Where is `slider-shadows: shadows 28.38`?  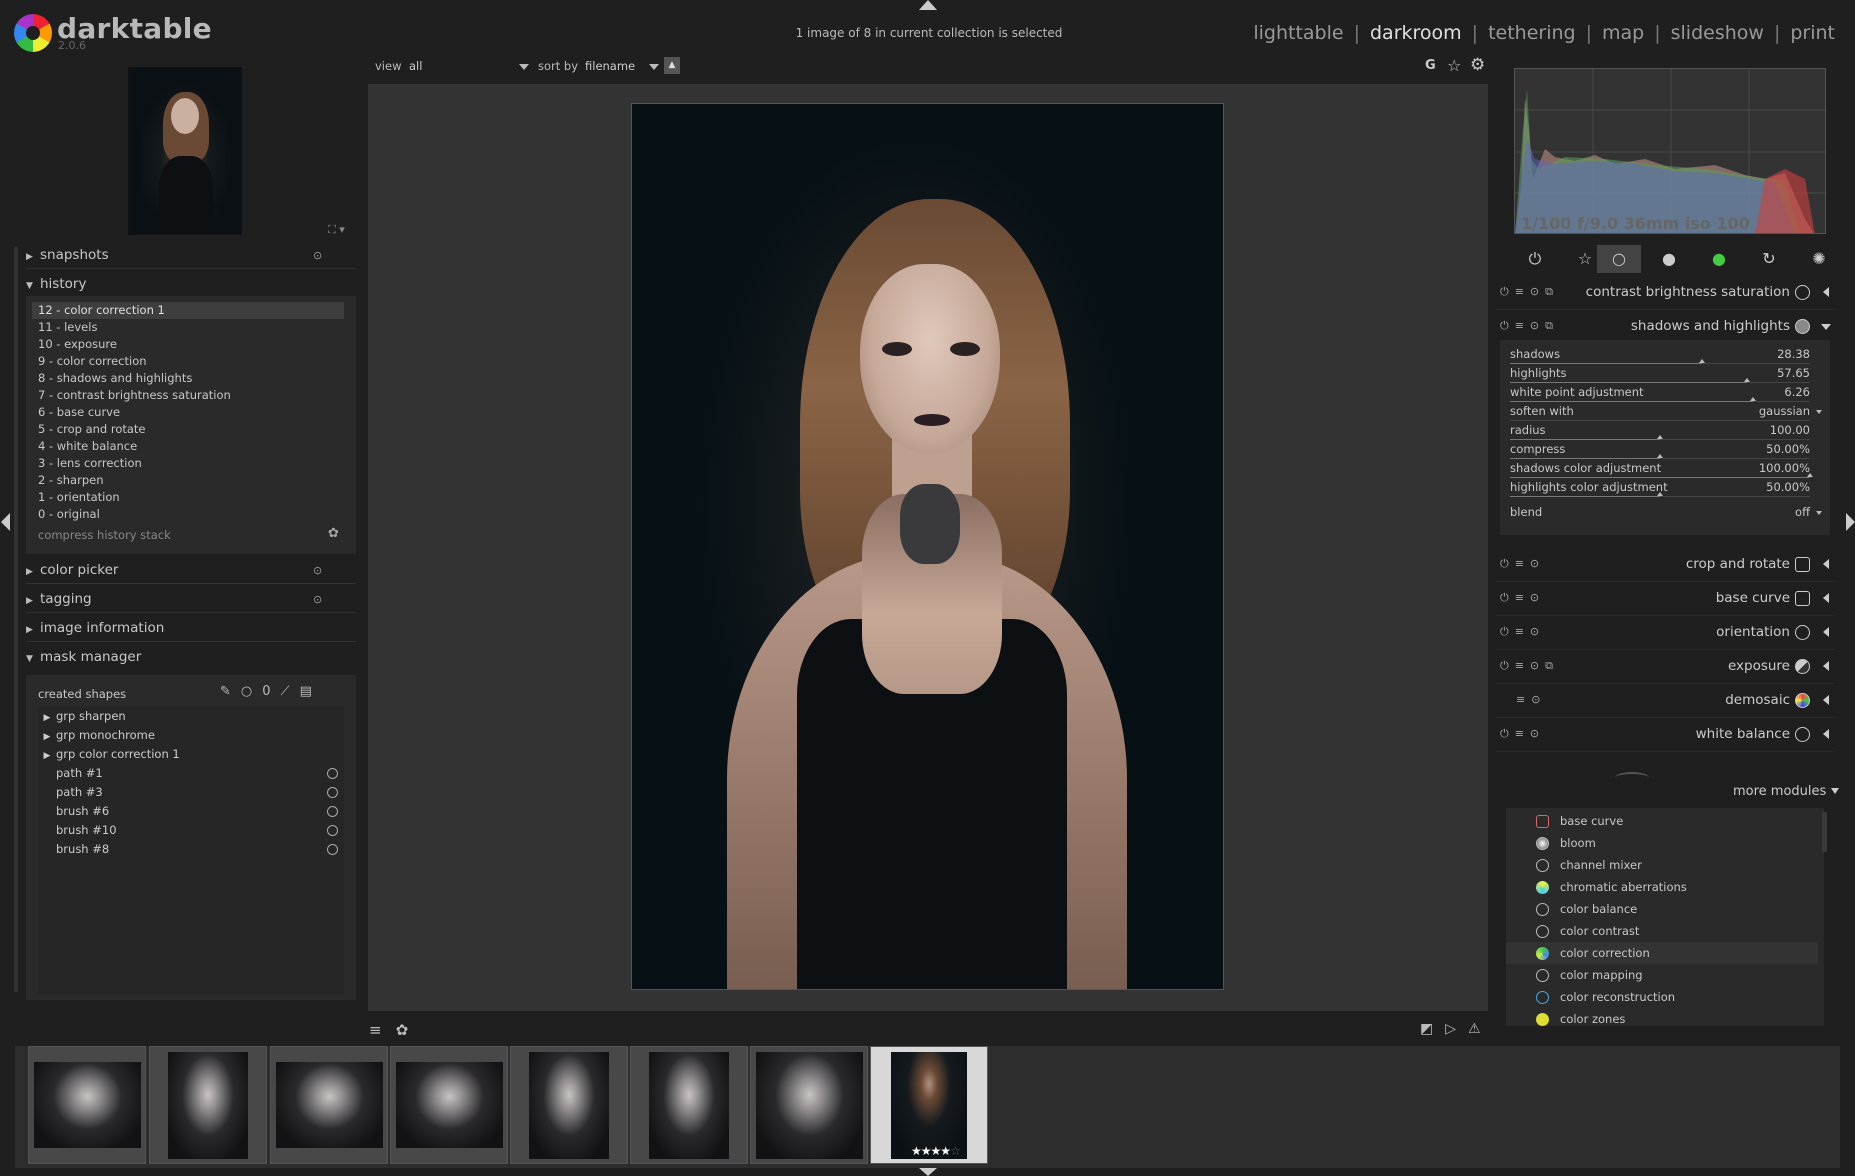
slider-shadows: shadows 28.38 is located at coordinates (1660, 356).